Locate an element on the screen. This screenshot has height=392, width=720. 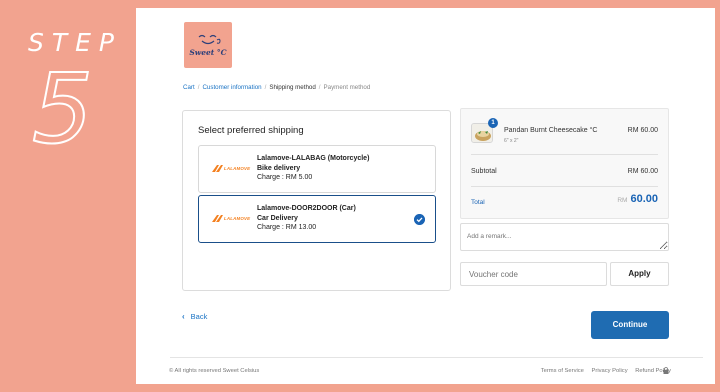
footer-copyright: © All rights reserved Sweet Celsius is located at coordinates (214, 371).